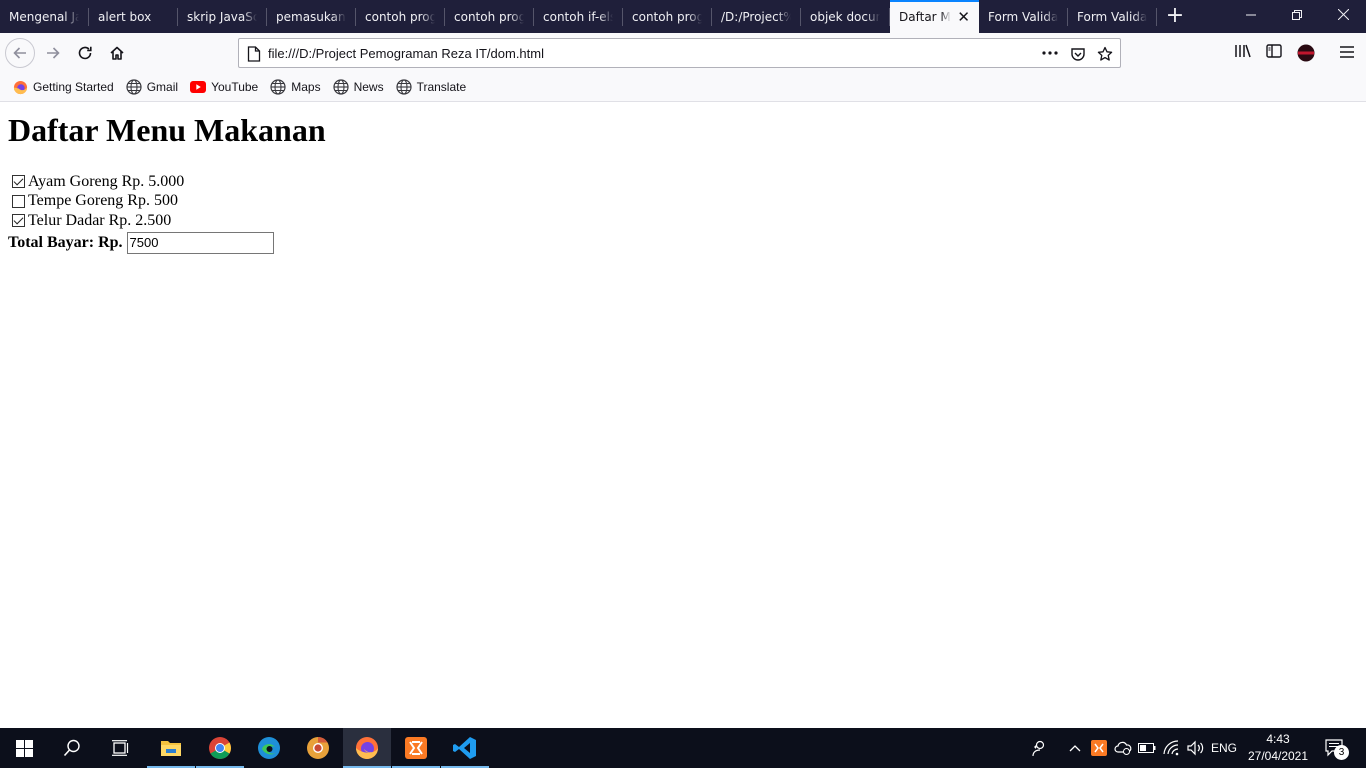 This screenshot has width=1366, height=768. Describe the element at coordinates (416, 748) in the screenshot. I see `taskbar-xampp` at that location.